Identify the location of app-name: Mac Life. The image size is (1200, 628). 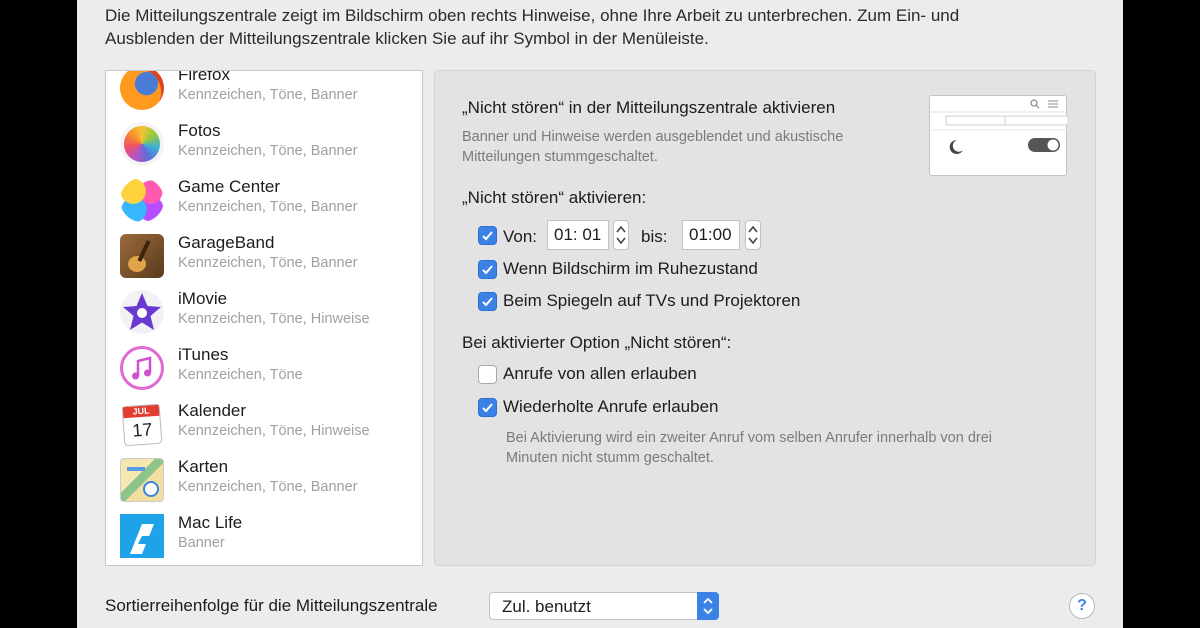
(210, 522).